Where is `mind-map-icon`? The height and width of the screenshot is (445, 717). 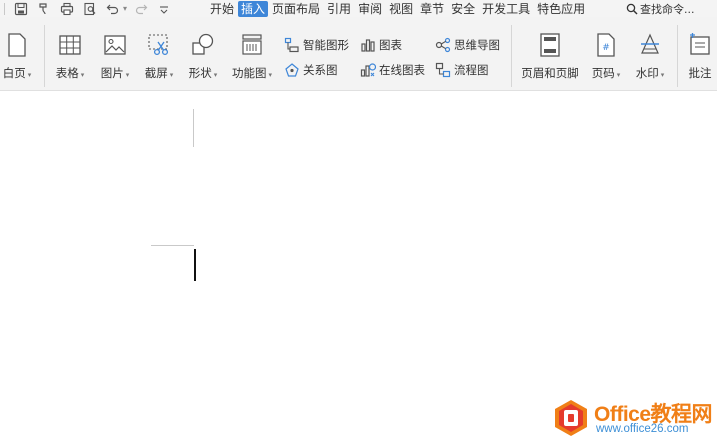 mind-map-icon is located at coordinates (443, 45).